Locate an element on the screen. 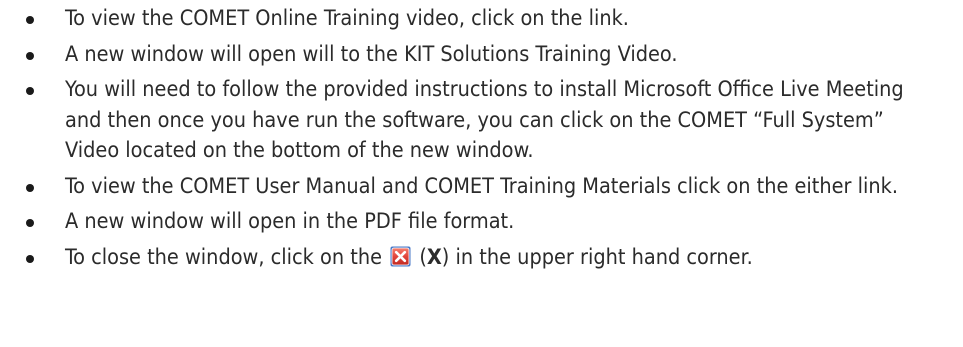 Image resolution: width=963 pixels, height=347 pixels. list-item: To close the window, click on the (X) in is located at coordinates (481, 258).